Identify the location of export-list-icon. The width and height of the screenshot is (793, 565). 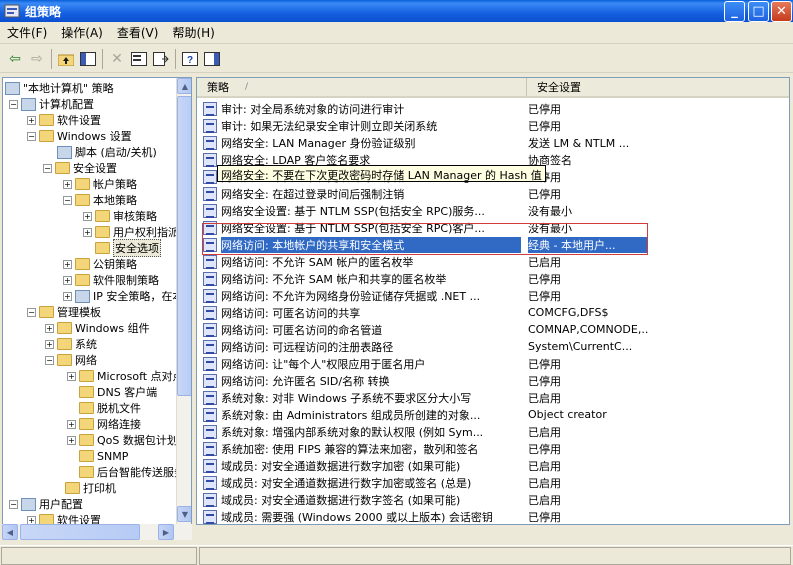
(161, 59).